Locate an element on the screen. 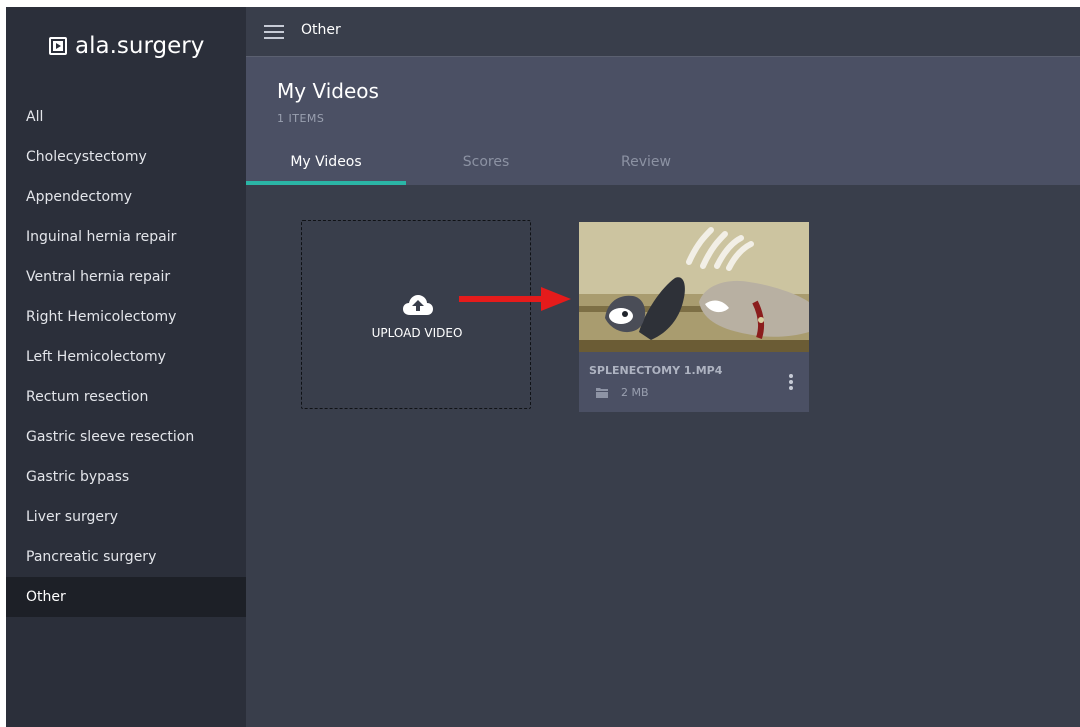  item-count: 1 ITEMS is located at coordinates (301, 118).